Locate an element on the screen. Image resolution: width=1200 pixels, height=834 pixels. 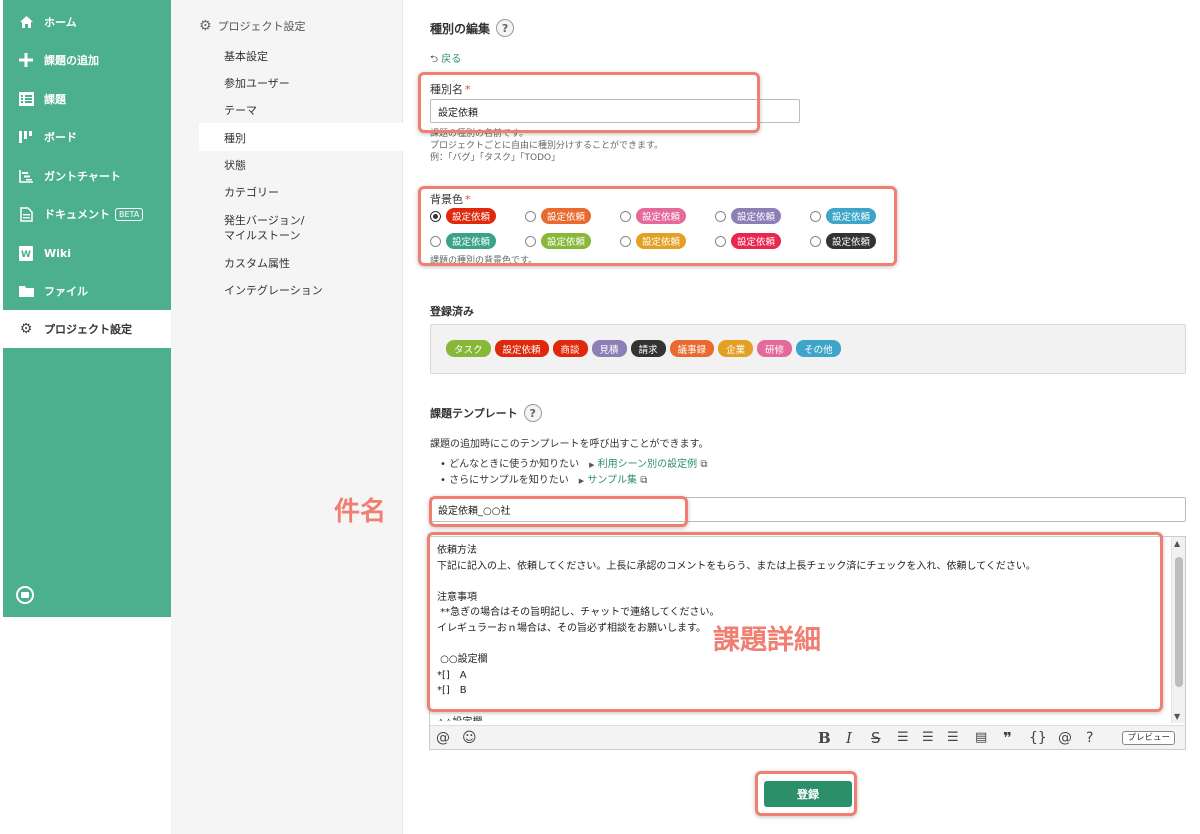
beta-badge: BETA is located at coordinates (129, 214).